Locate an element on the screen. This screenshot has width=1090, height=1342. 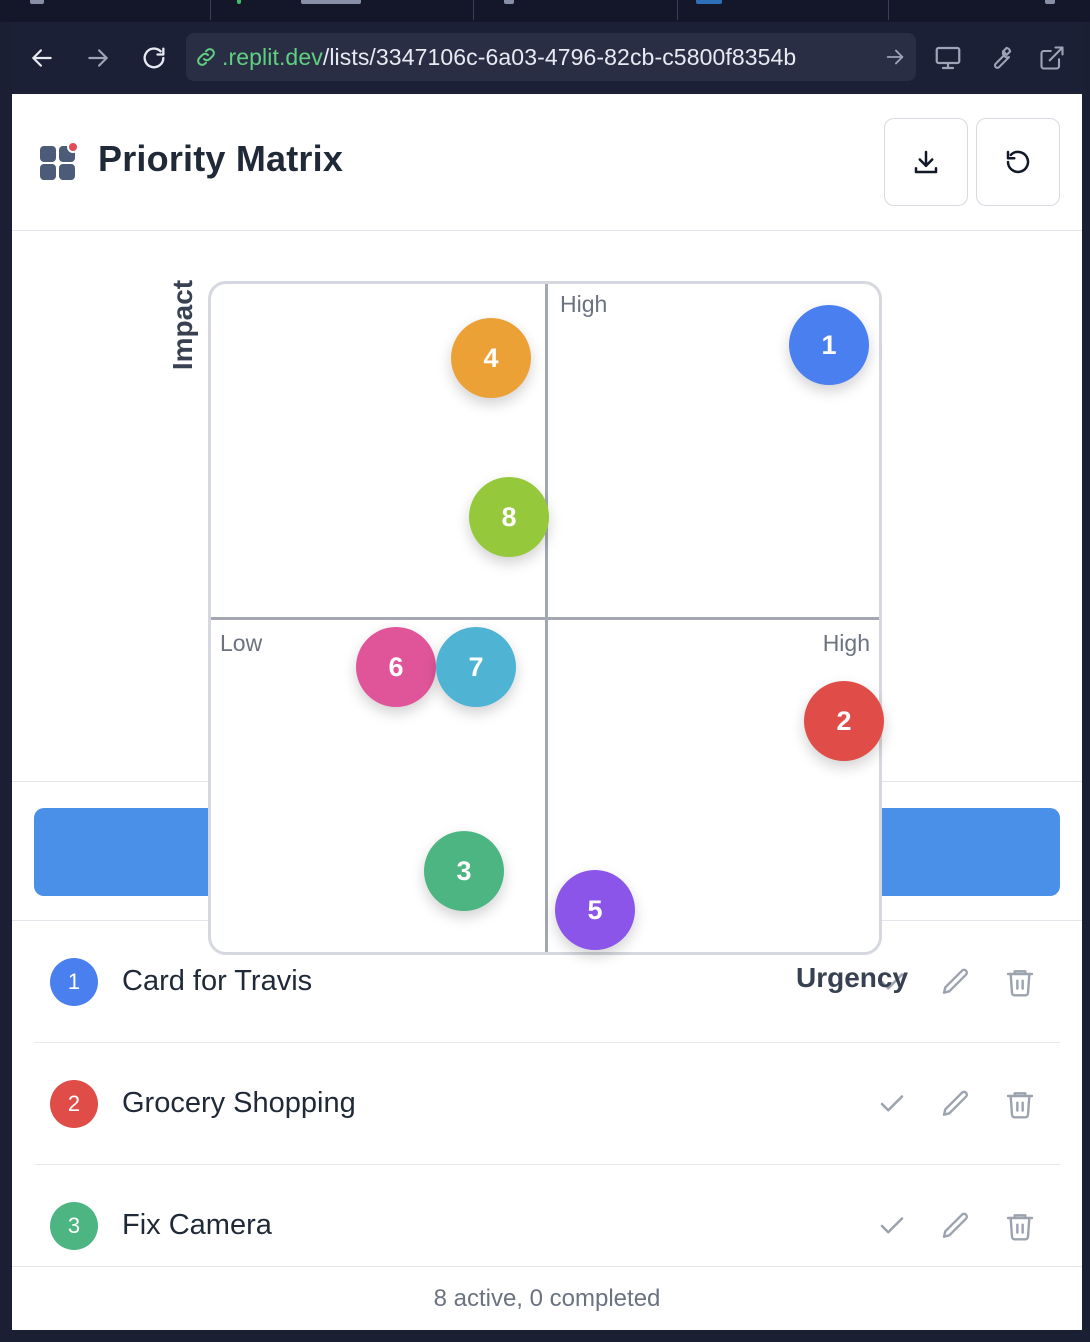
dot-number: 6 is located at coordinates (396, 666).